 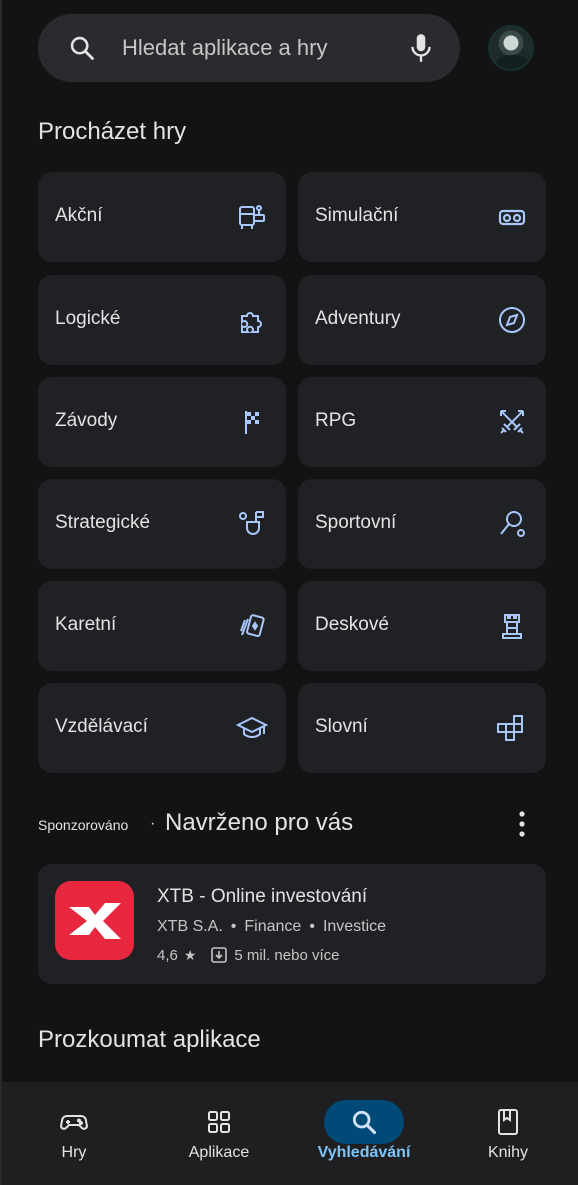 I want to click on category-label: Adventury, so click(x=358, y=318).